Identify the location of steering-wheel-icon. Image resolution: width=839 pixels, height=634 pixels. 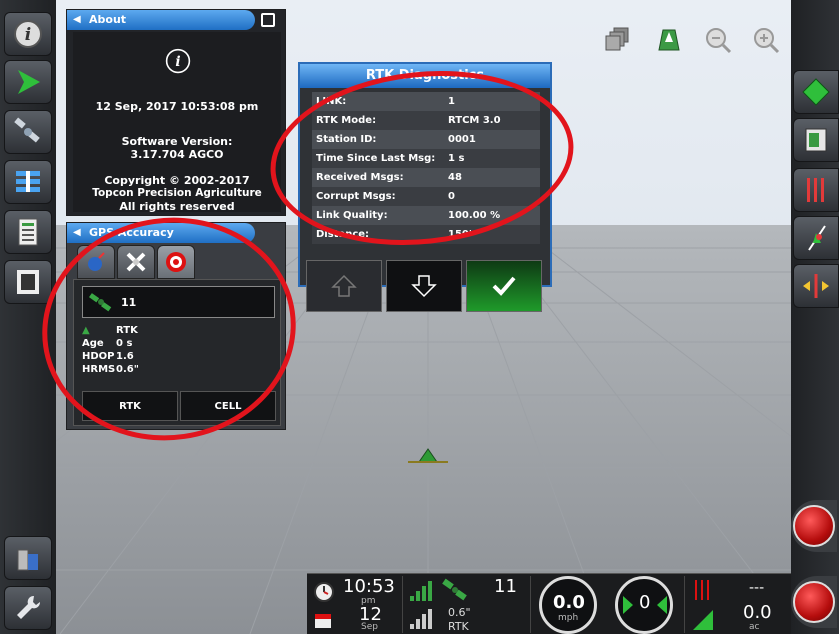
(814, 602).